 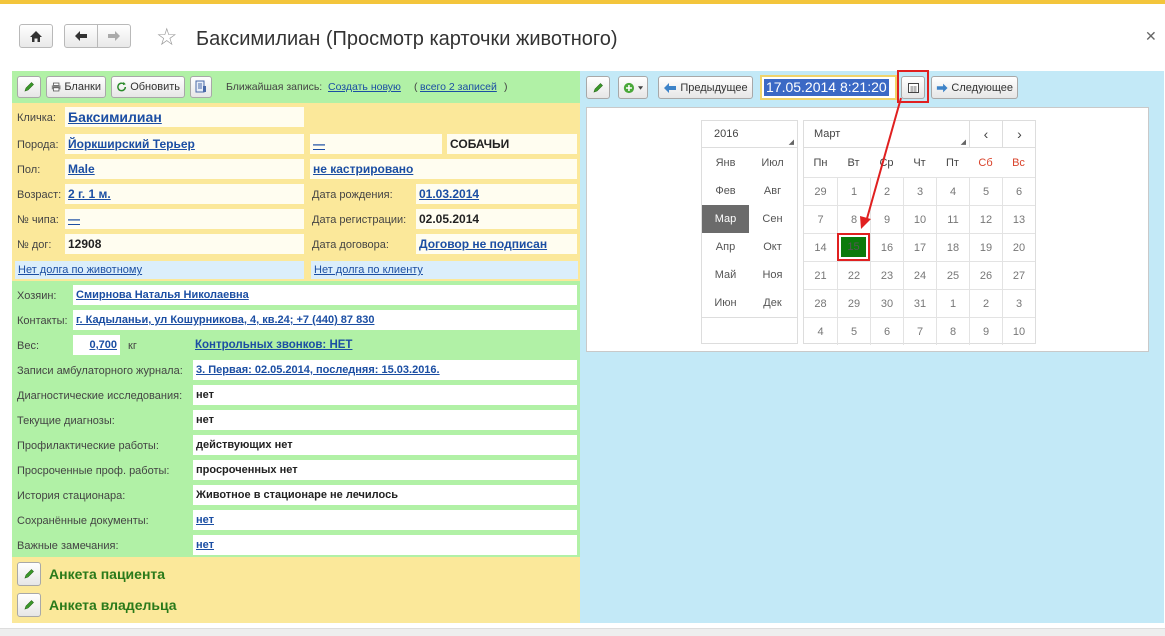 I want to click on day-cell: 13, so click(x=1018, y=219).